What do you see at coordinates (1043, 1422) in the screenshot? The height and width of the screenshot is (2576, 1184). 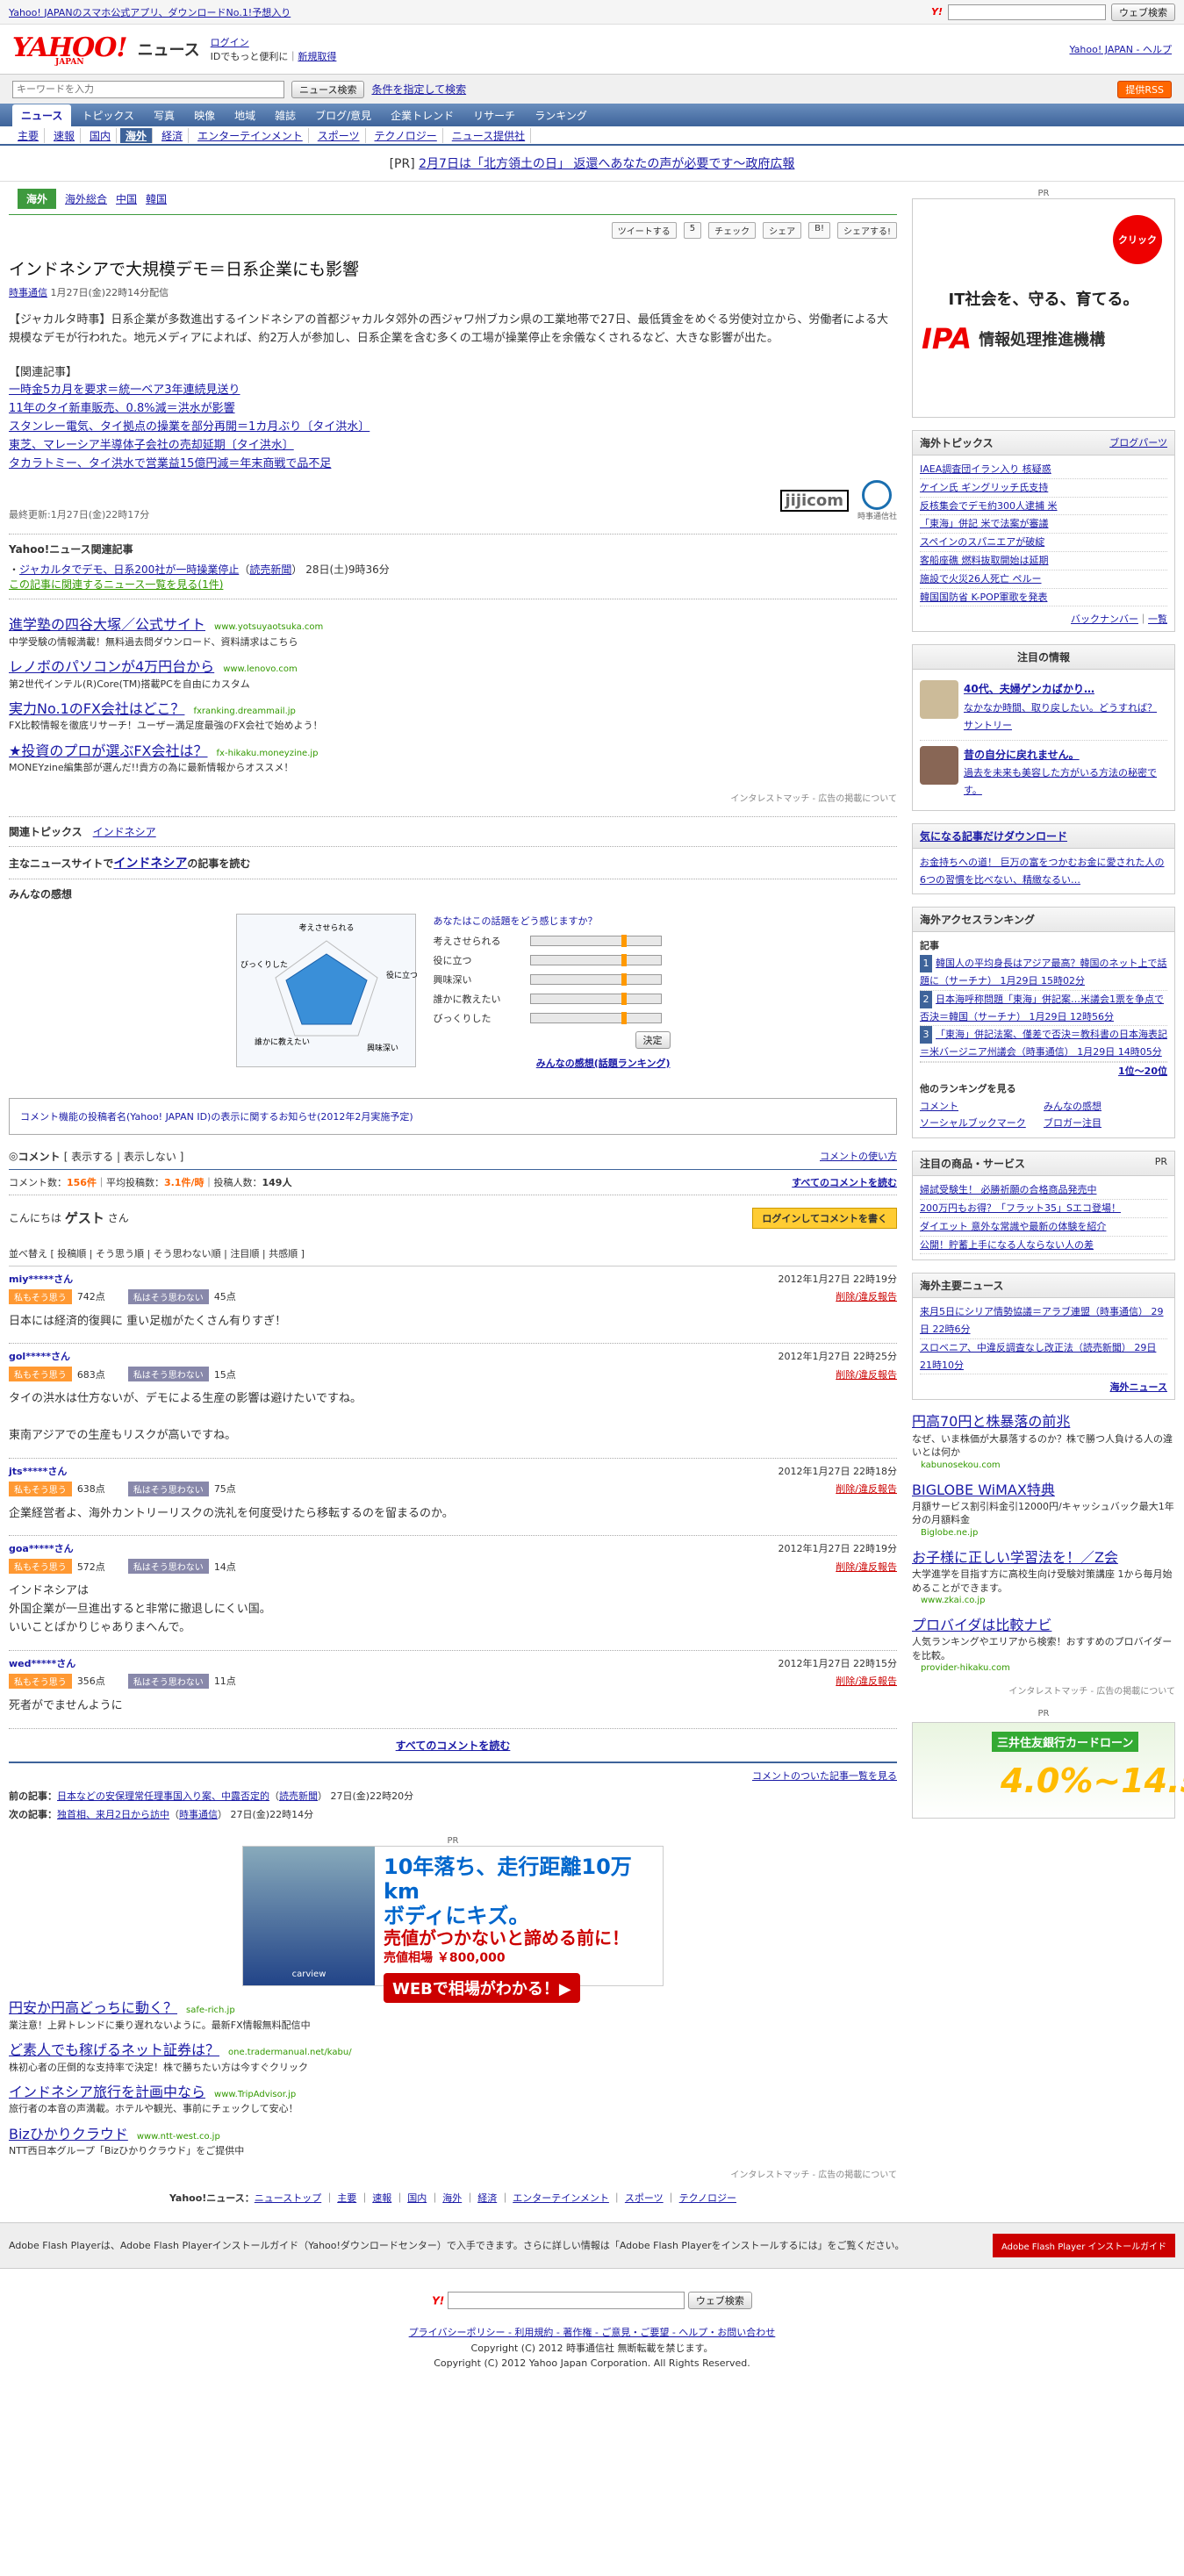 I see `sidebar-ad-title: 円高70円と株暴落の前兆` at bounding box center [1043, 1422].